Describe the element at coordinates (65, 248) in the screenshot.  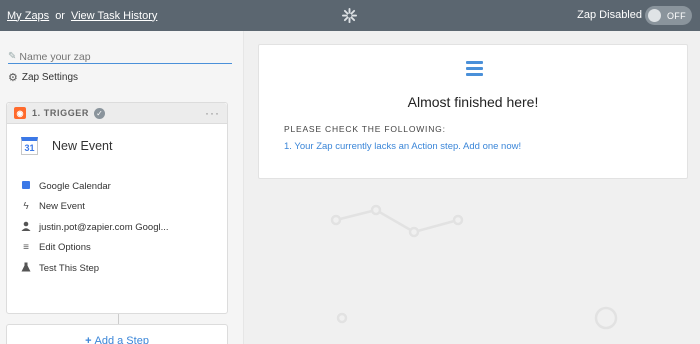
I see `trigger-item-label: Edit Options` at that location.